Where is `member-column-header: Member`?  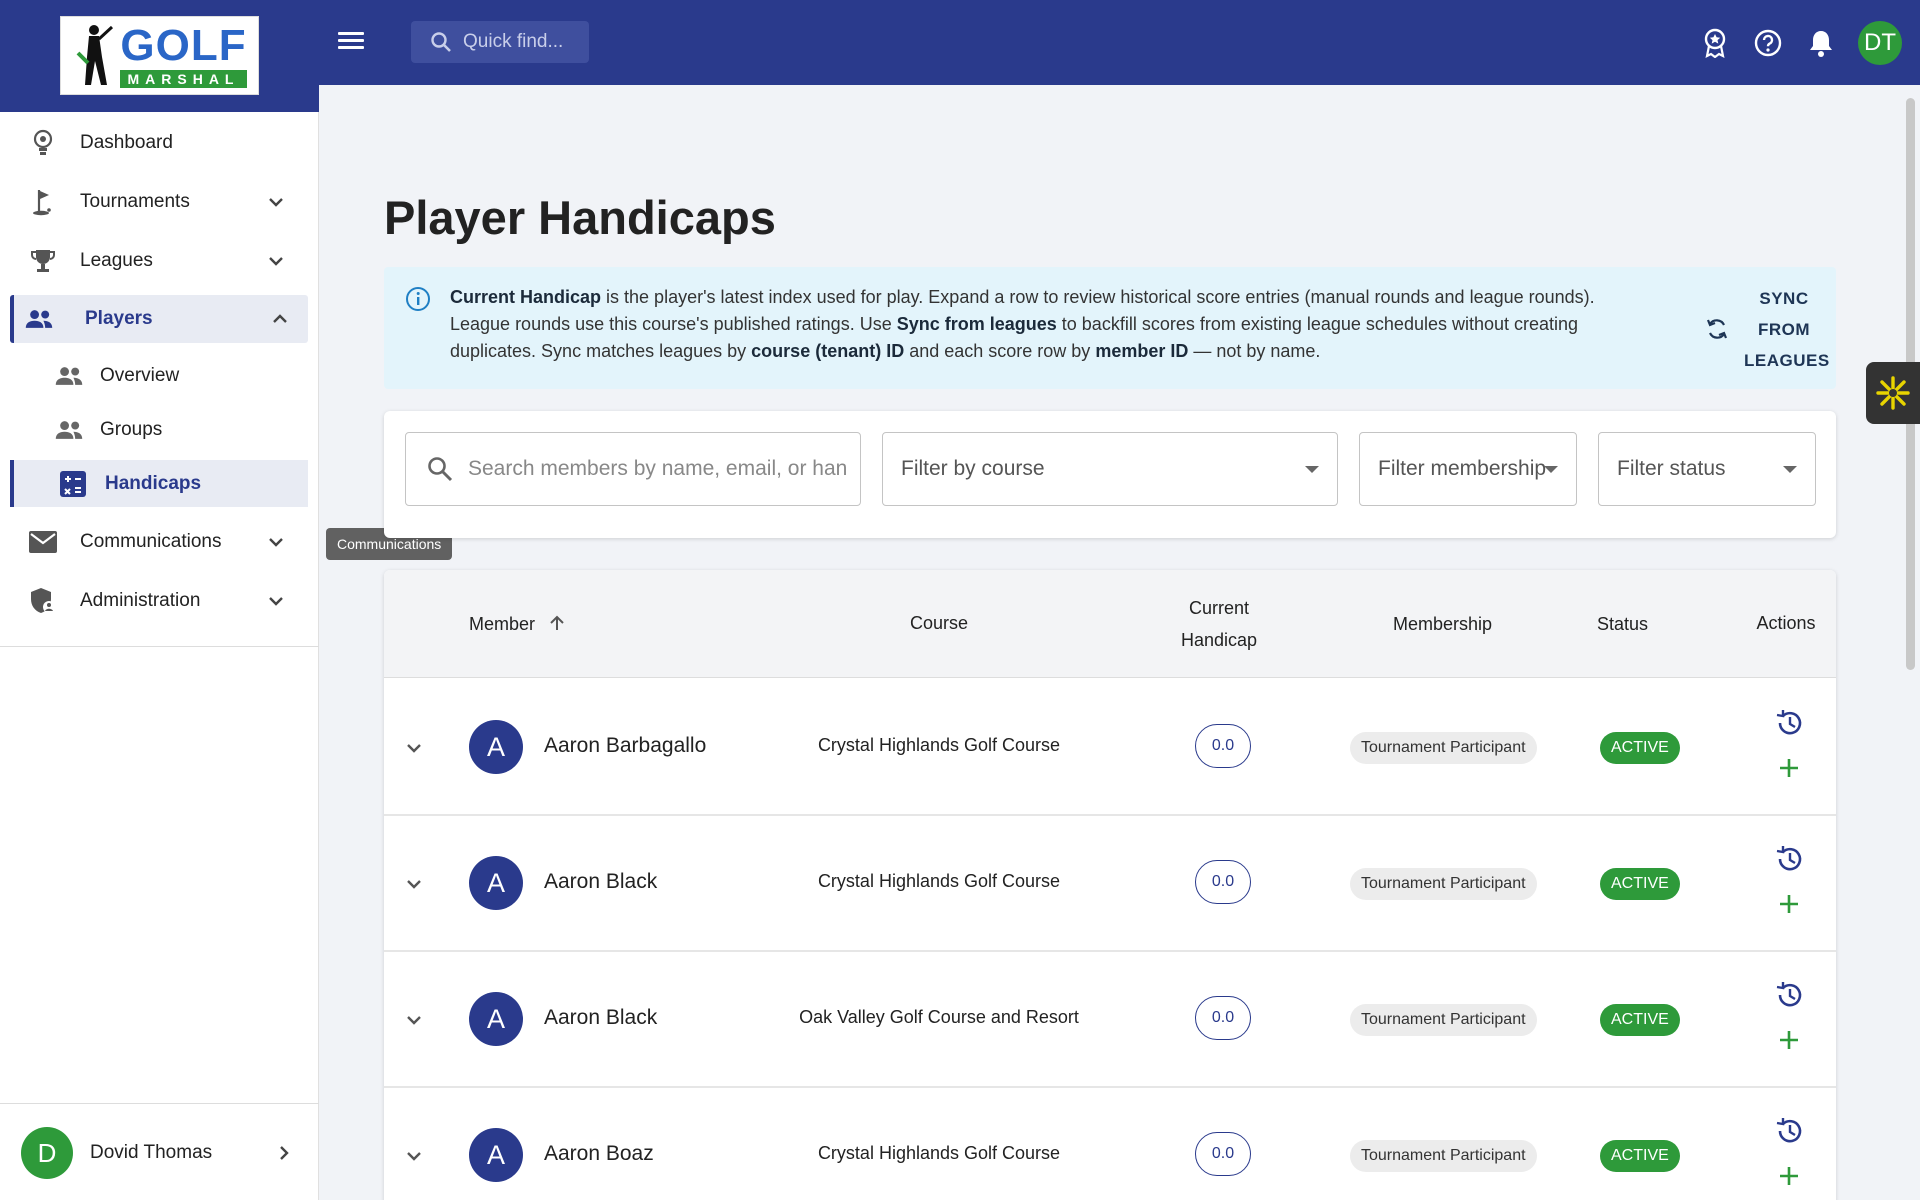 member-column-header: Member is located at coordinates (517, 624).